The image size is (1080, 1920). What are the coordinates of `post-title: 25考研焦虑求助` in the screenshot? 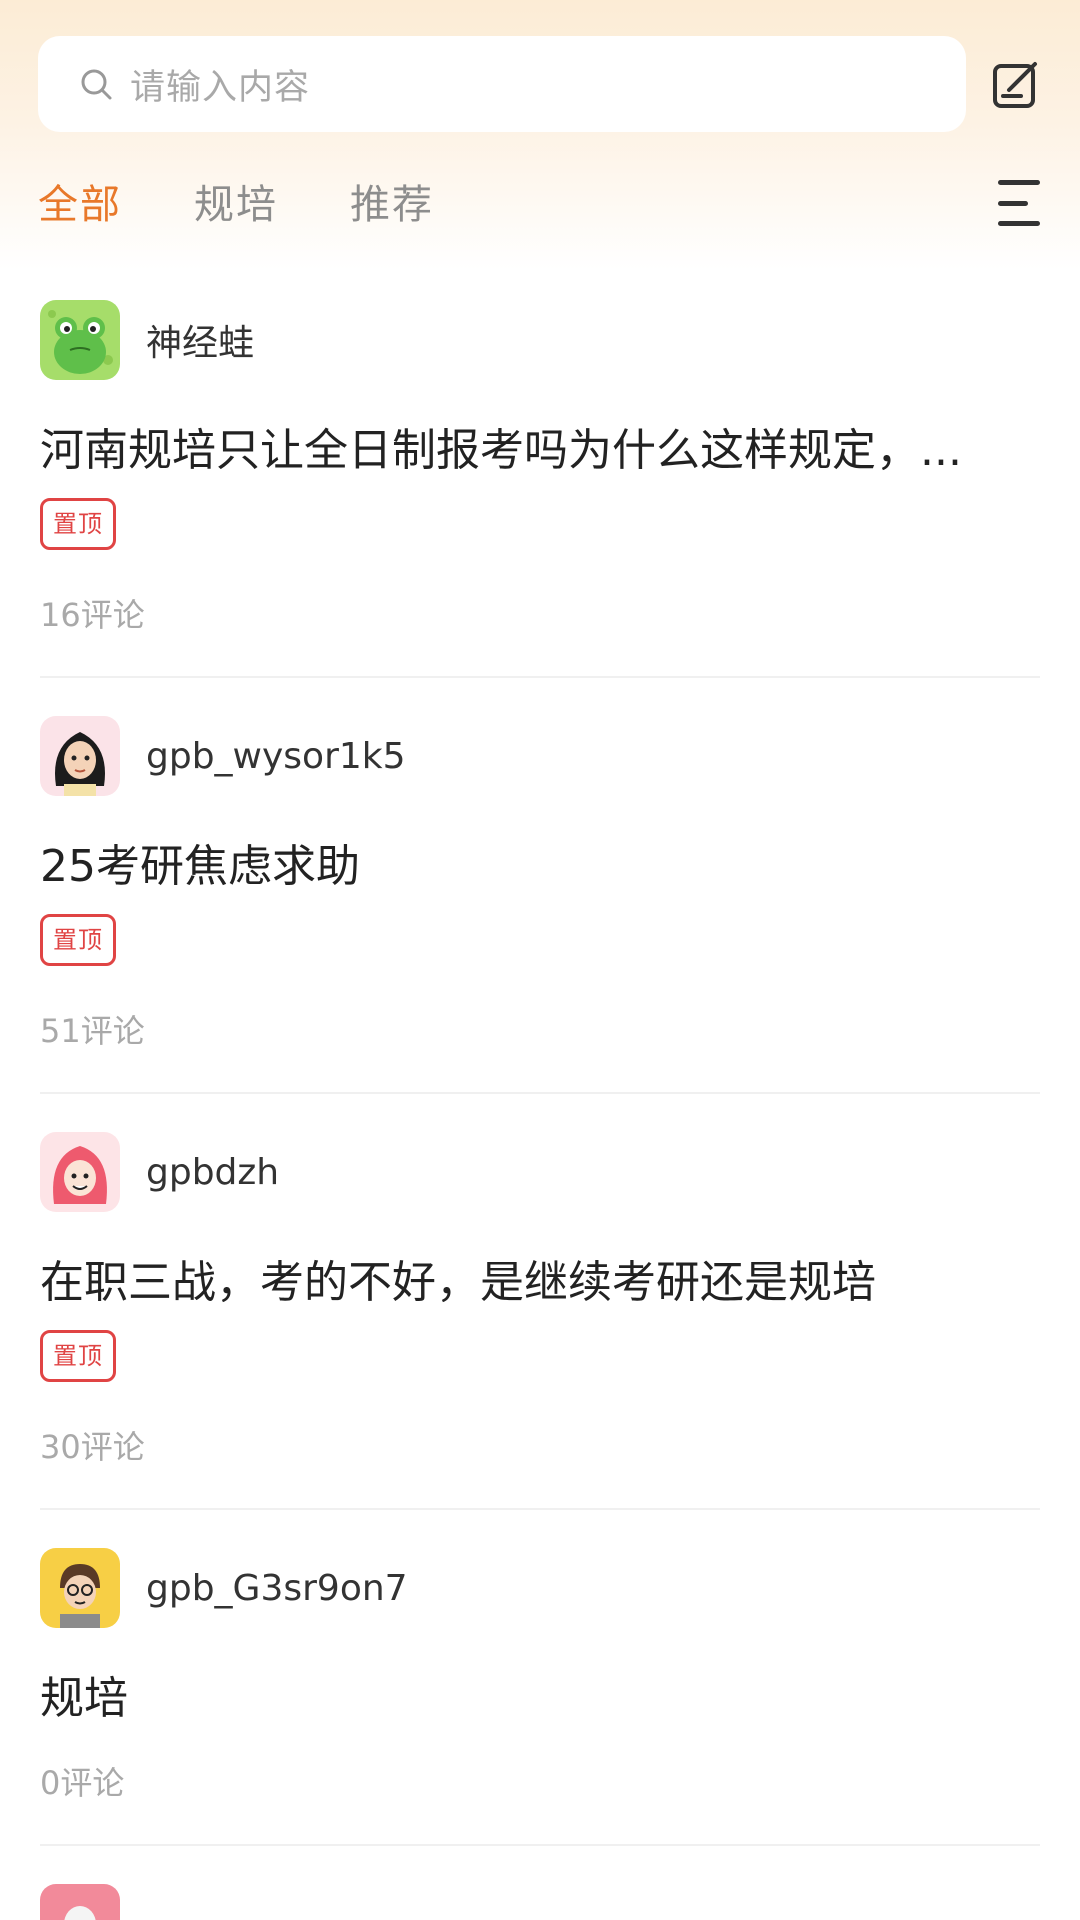 It's located at (540, 867).